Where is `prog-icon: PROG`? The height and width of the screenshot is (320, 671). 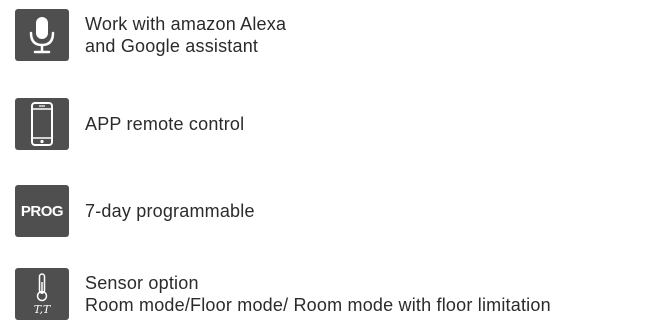 prog-icon: PROG is located at coordinates (42, 211).